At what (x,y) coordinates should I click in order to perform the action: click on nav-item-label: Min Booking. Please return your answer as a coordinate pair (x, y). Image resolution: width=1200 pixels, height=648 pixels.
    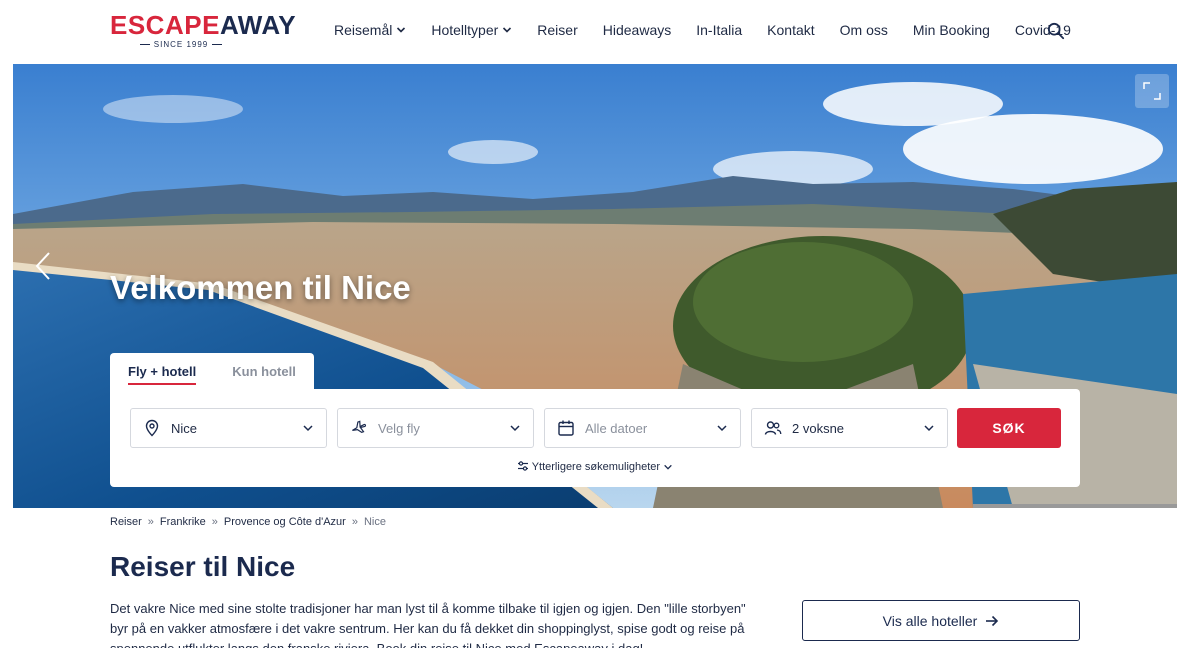
    Looking at the image, I should click on (951, 30).